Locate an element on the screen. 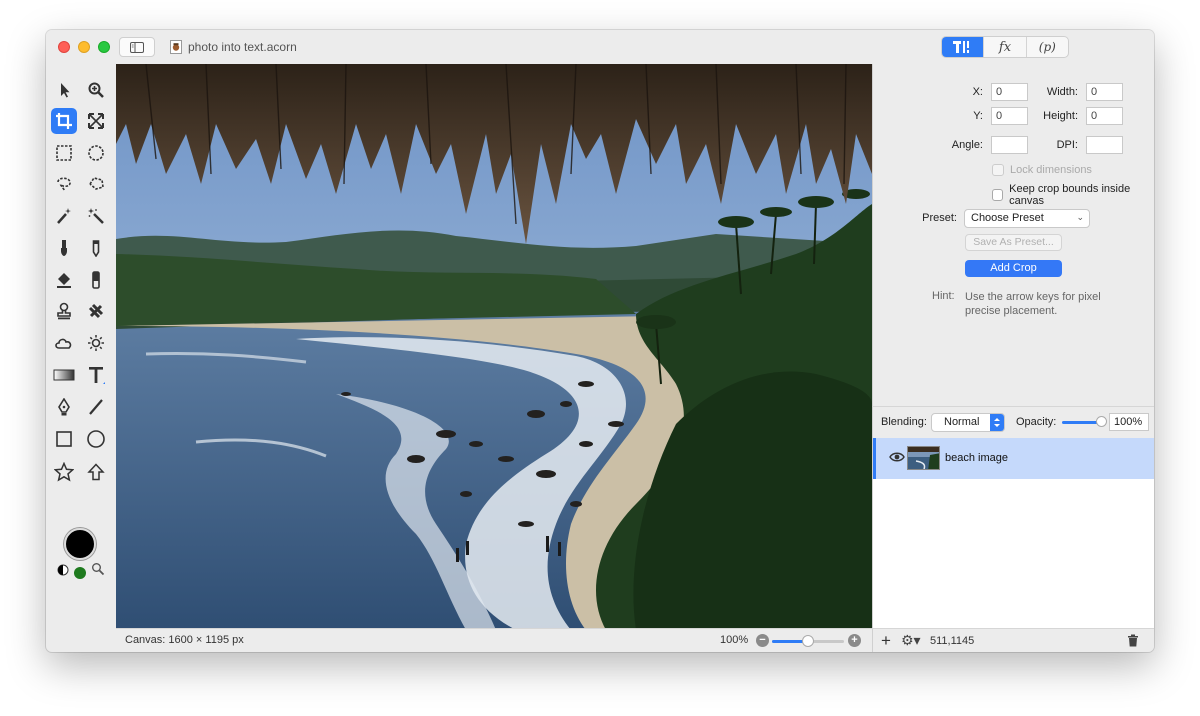 The height and width of the screenshot is (716, 1200). clone-tool is located at coordinates (64, 311).